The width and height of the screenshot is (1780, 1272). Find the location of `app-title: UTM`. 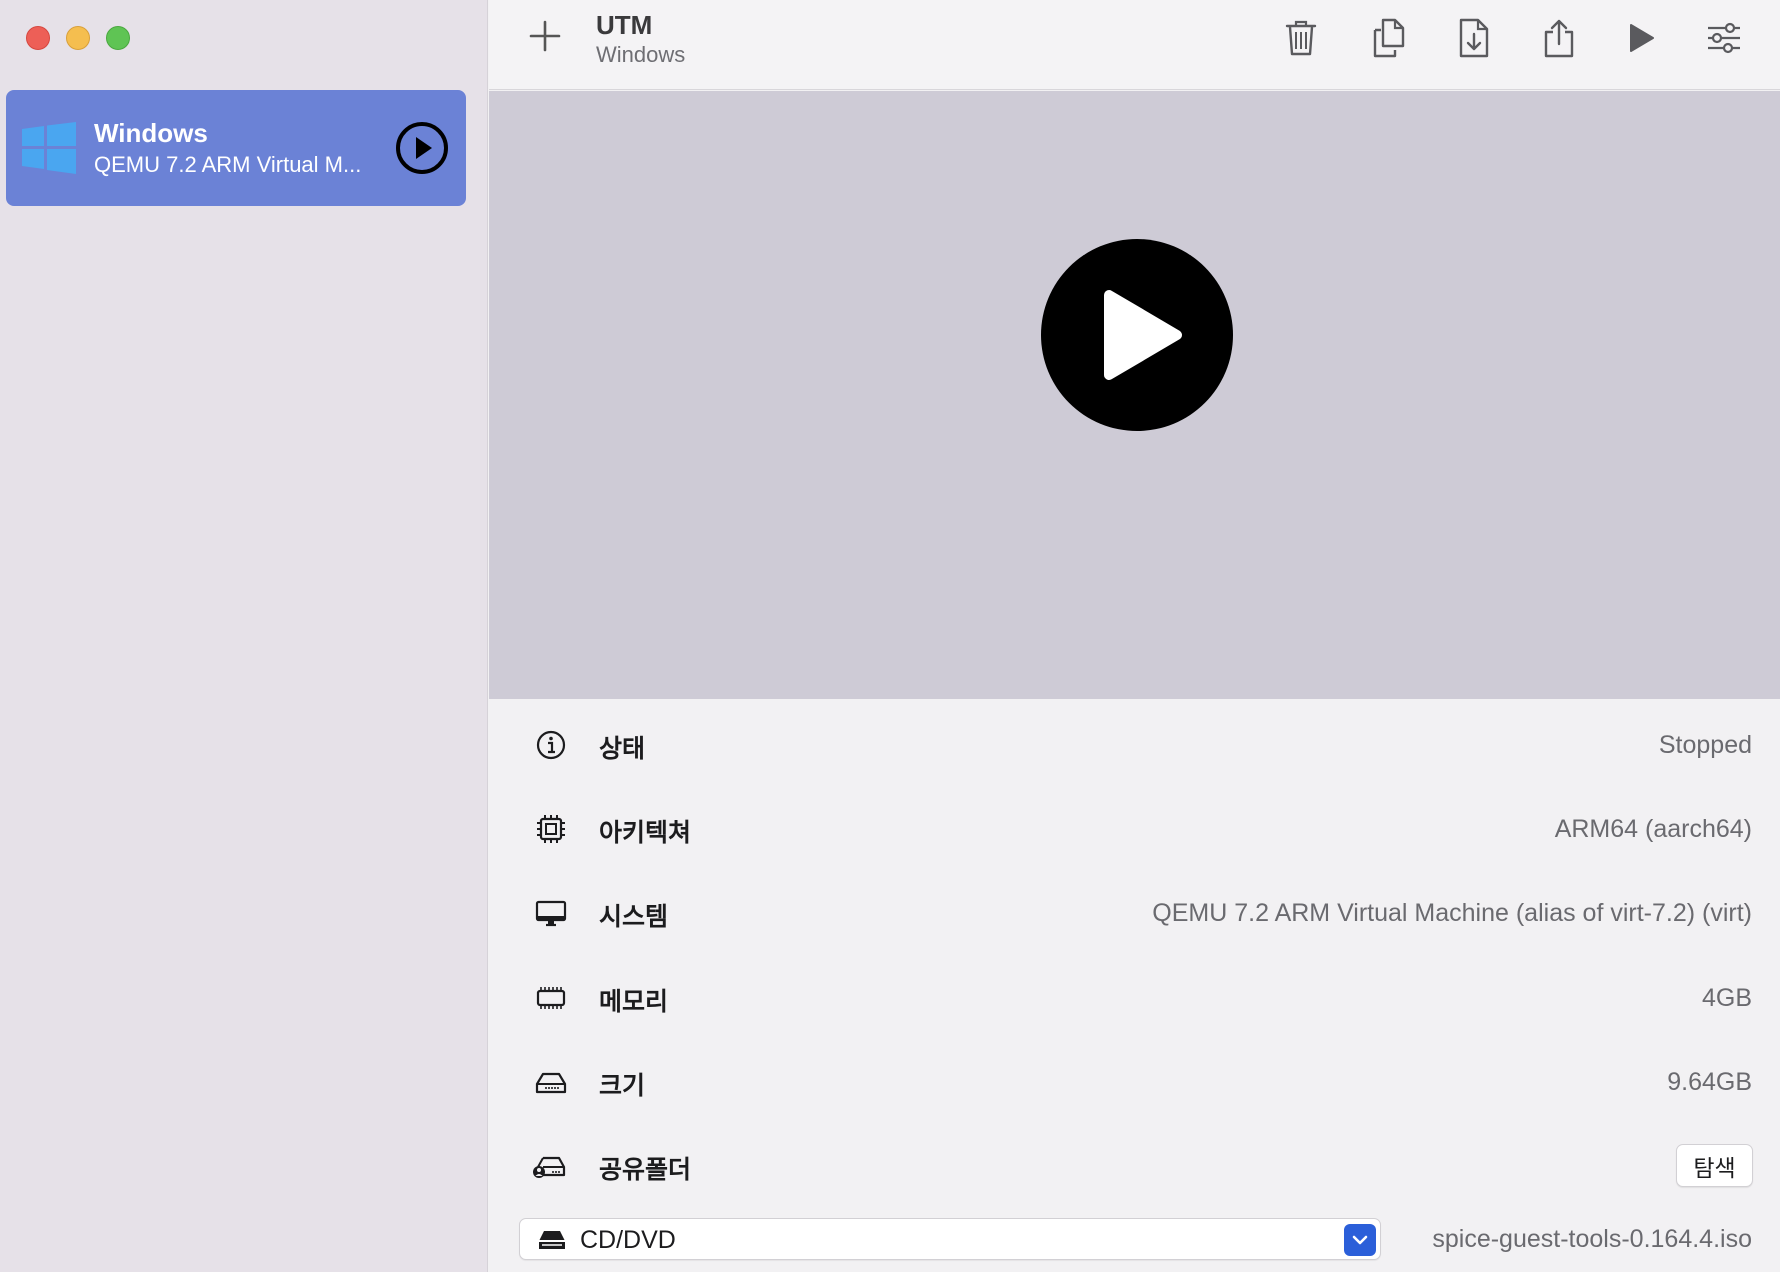

app-title: UTM is located at coordinates (624, 25).